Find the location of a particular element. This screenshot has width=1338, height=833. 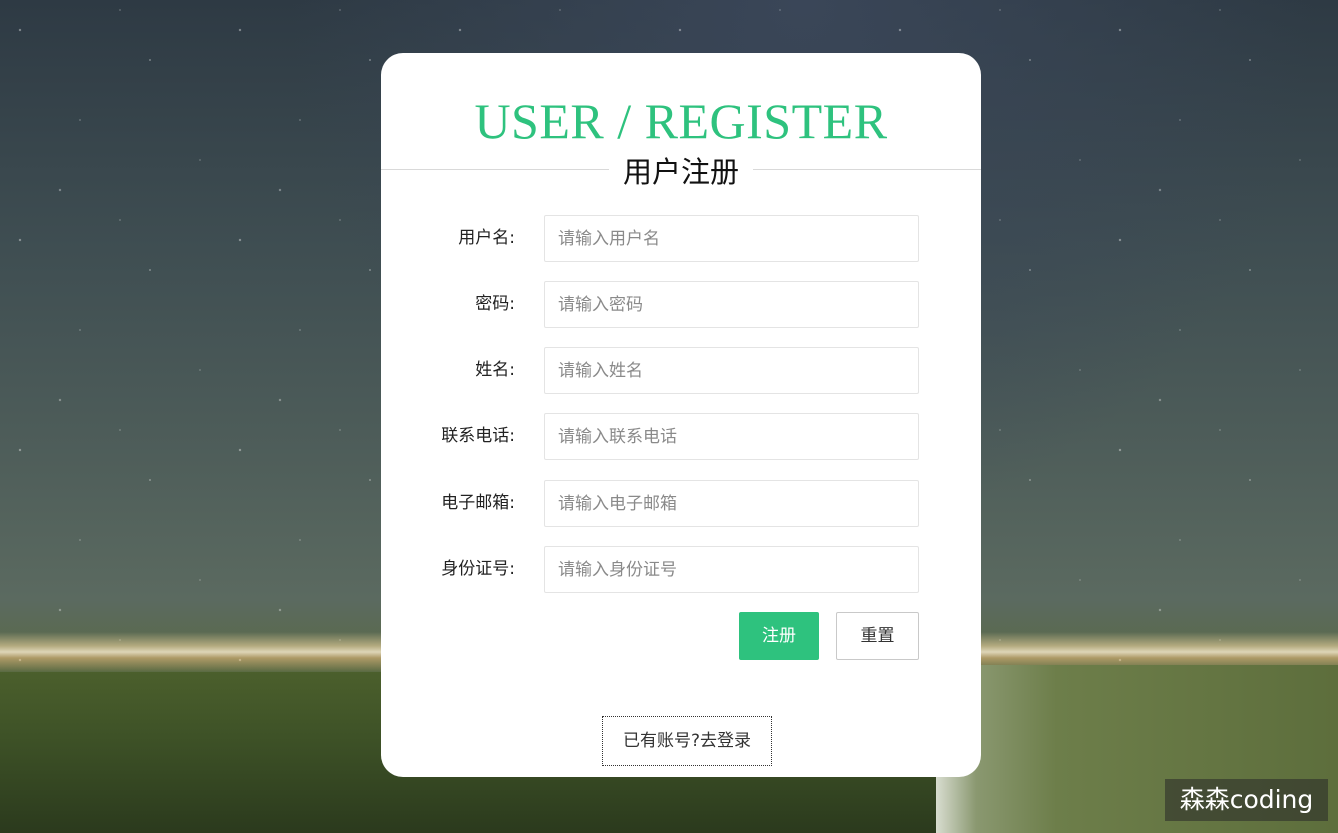

register-button: 注册 is located at coordinates (779, 636).